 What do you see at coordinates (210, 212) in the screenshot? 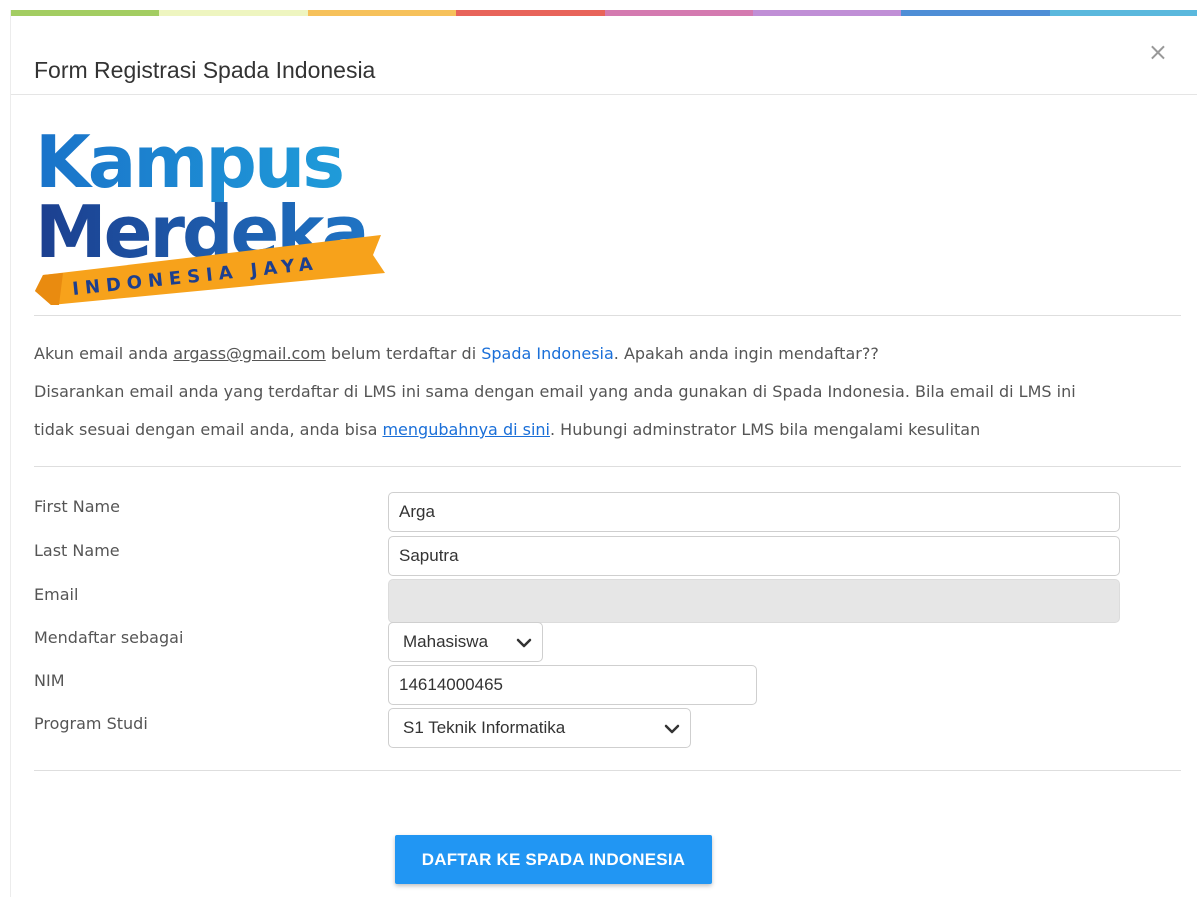
I see `kampus-merdeka-logo: Kampus Merdeka INDONESIA JAYA` at bounding box center [210, 212].